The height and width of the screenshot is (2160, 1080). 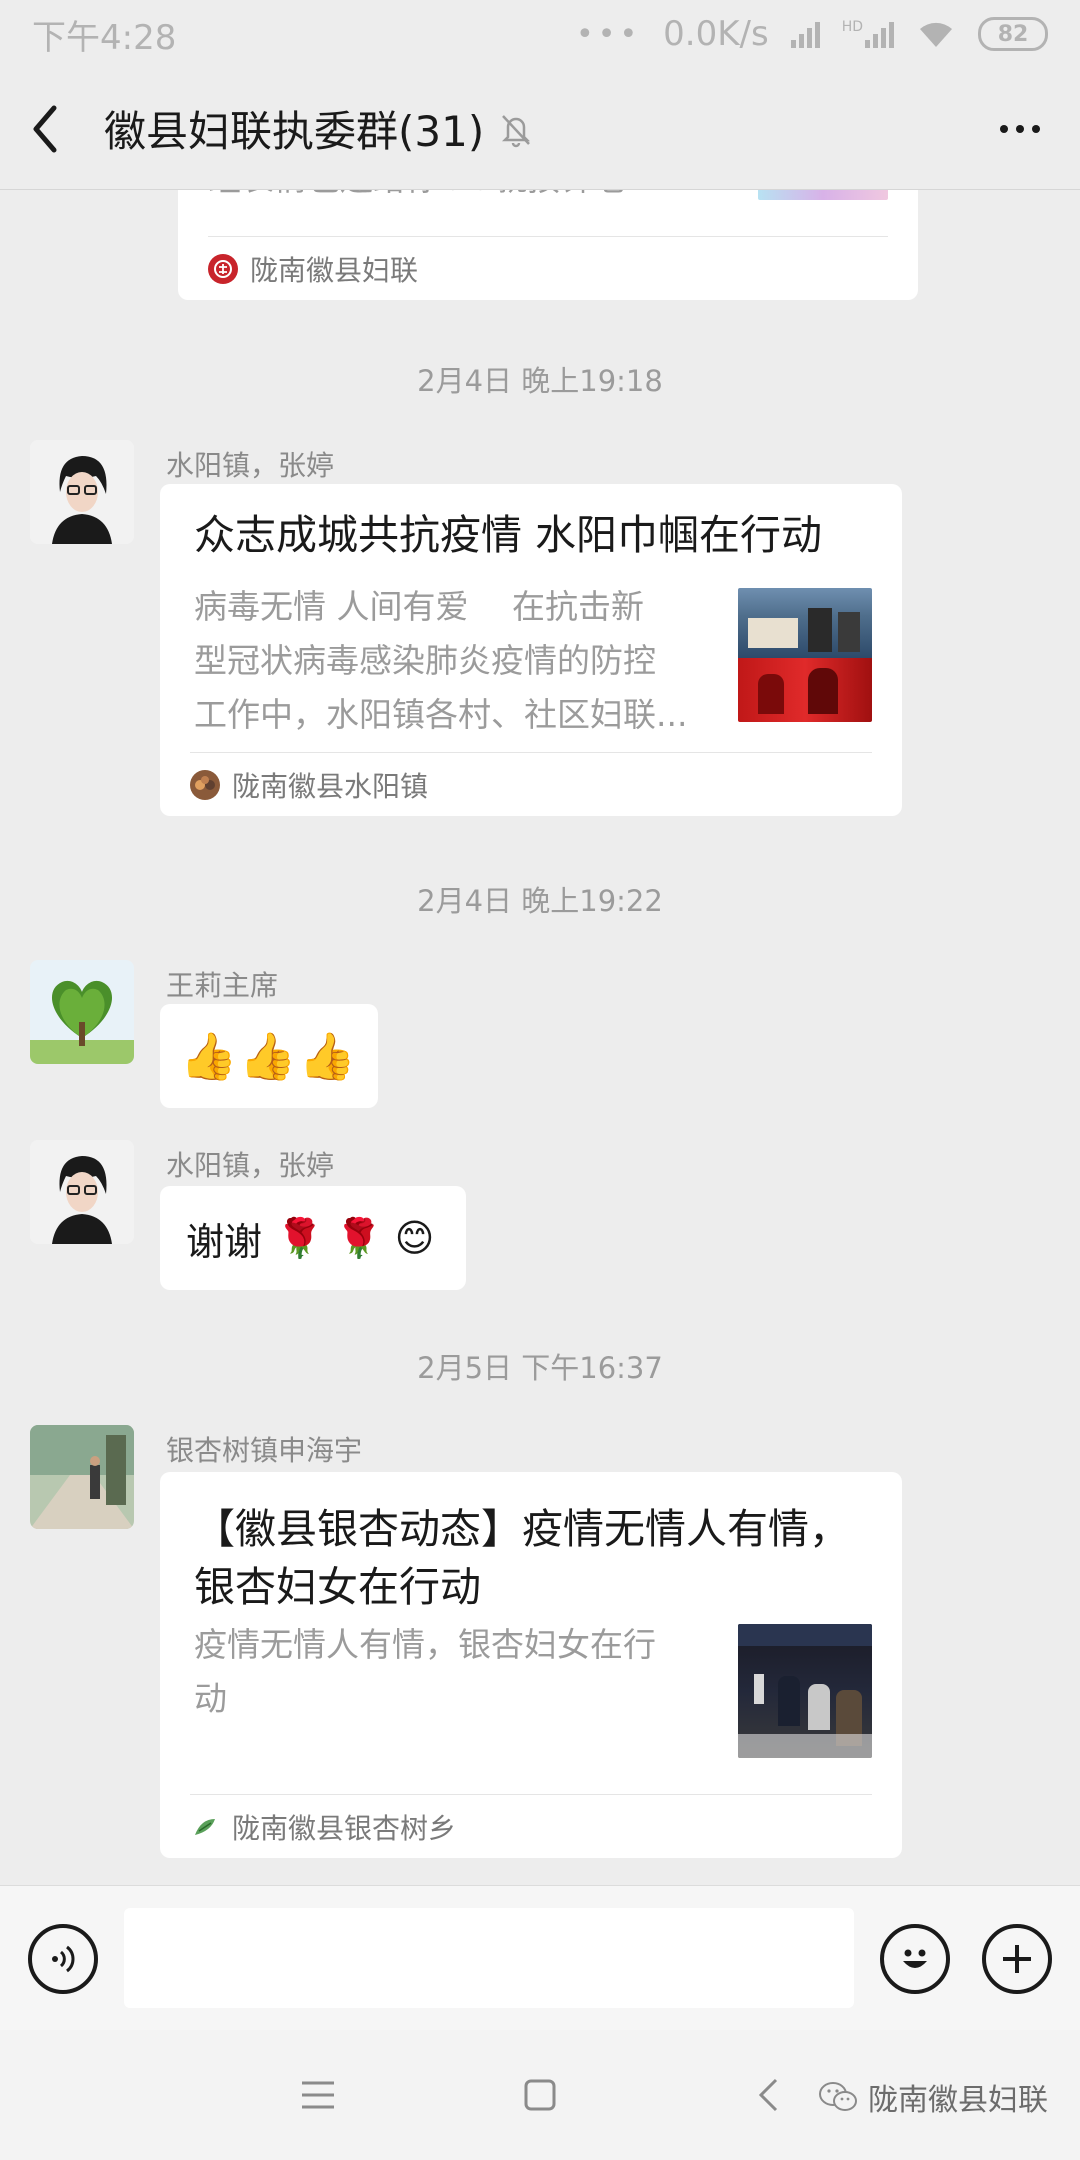 What do you see at coordinates (222, 985) in the screenshot?
I see `sender-name: 王莉主席` at bounding box center [222, 985].